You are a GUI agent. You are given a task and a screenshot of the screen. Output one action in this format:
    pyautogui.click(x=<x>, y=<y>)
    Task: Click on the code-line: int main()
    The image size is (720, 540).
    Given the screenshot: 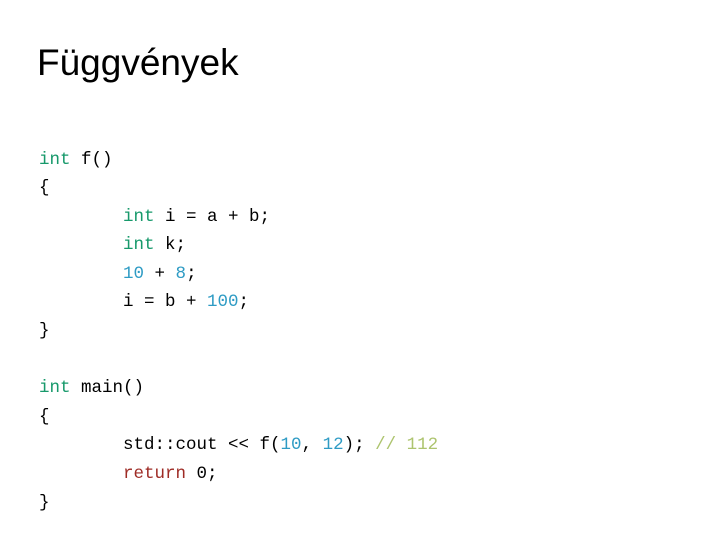 What is the action you would take?
    pyautogui.click(x=238, y=388)
    